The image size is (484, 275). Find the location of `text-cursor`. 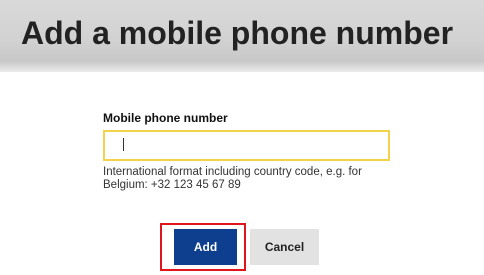

text-cursor is located at coordinates (123, 144).